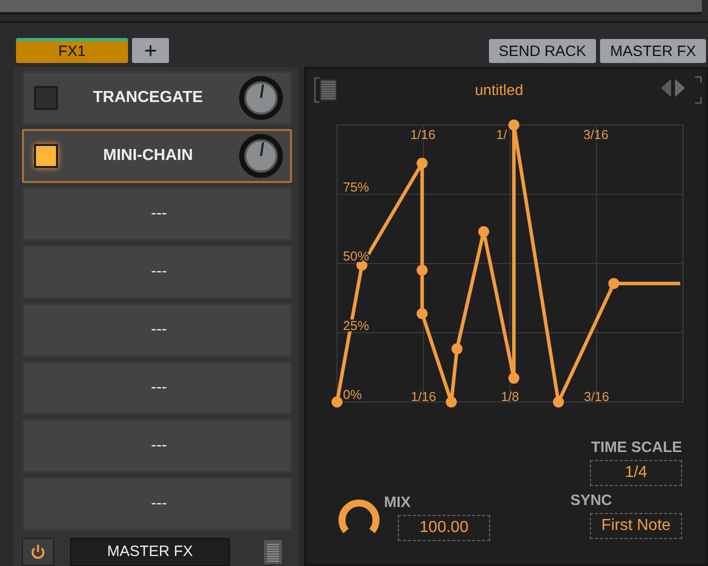  Describe the element at coordinates (636, 473) in the screenshot. I see `time-scale-value: 1/4` at that location.